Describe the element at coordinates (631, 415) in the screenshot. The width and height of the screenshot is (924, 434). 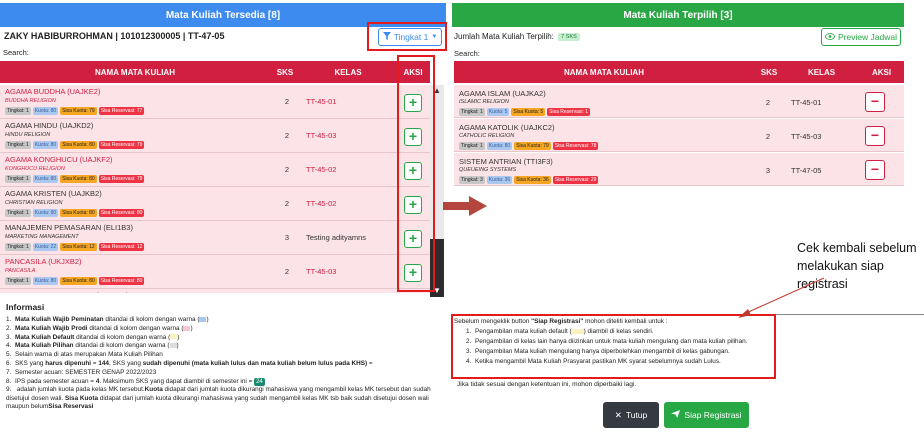
I see `close-button: ✕ Tutup` at that location.